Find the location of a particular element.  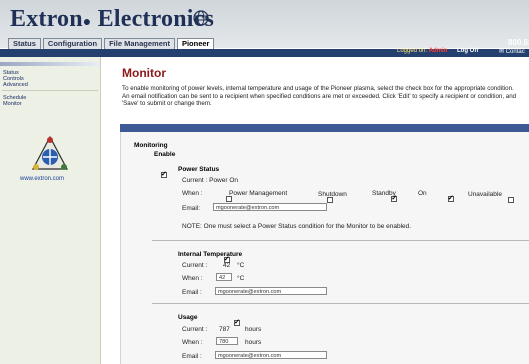

enable-label: Enable is located at coordinates (165, 154).